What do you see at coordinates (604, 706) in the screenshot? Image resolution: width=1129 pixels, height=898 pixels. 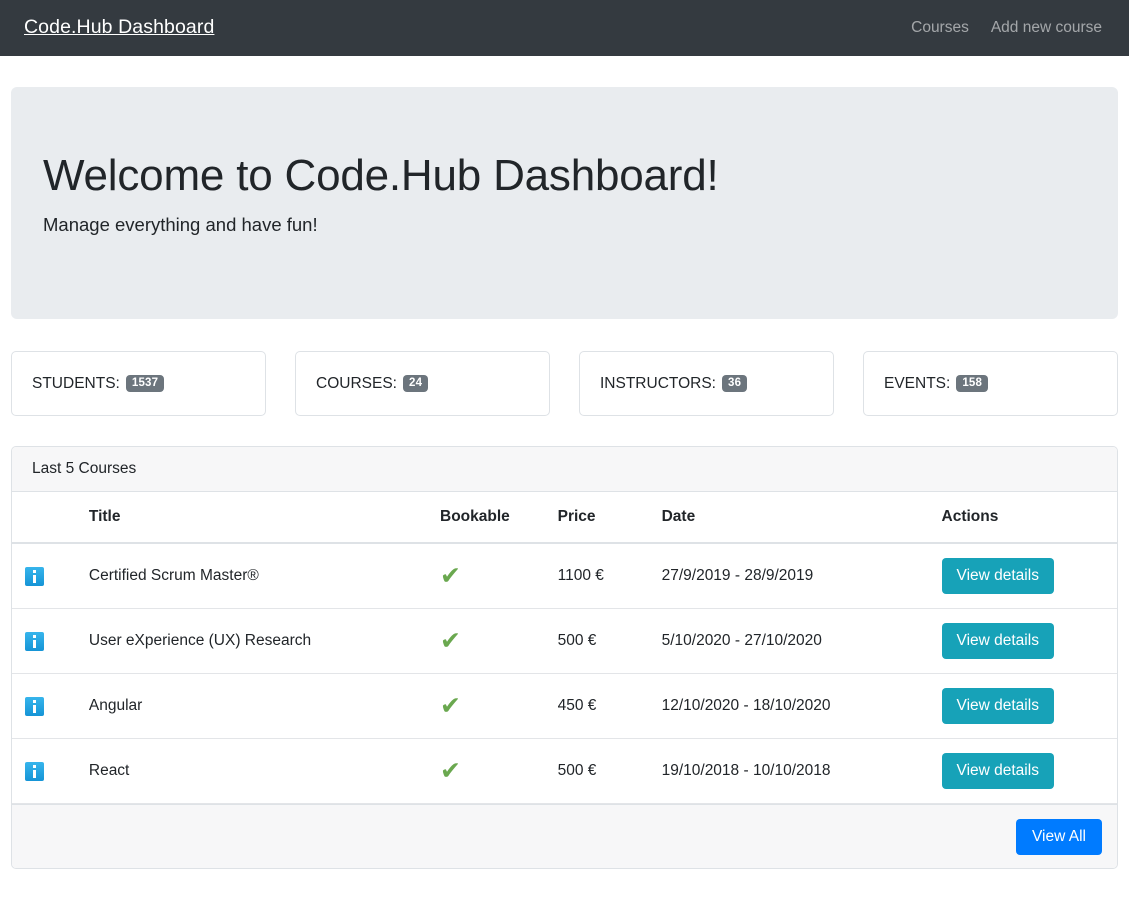 I see `course-price: 450 €` at bounding box center [604, 706].